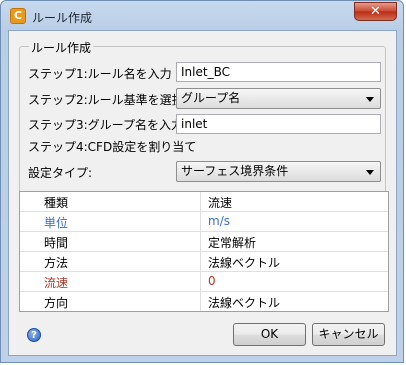 The image size is (406, 365). What do you see at coordinates (212, 281) in the screenshot?
I see `row-value: 0` at bounding box center [212, 281].